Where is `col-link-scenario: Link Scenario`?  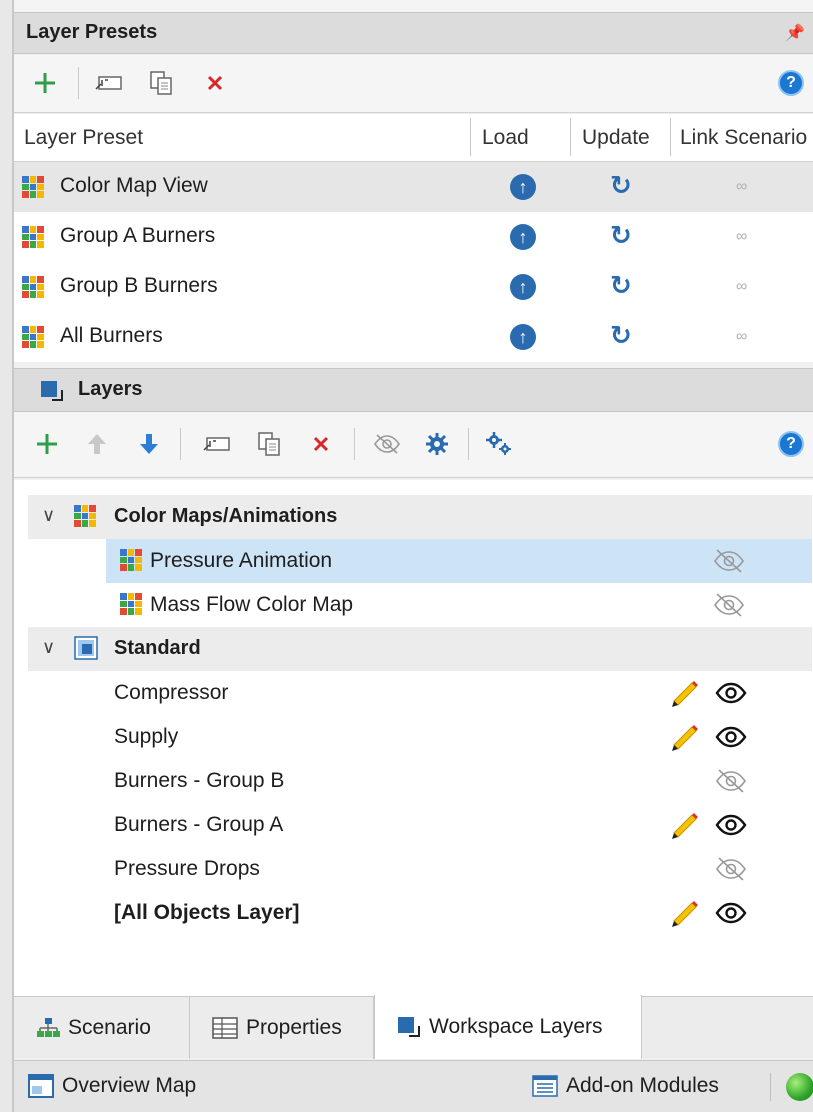
col-link-scenario: Link Scenario is located at coordinates (743, 138).